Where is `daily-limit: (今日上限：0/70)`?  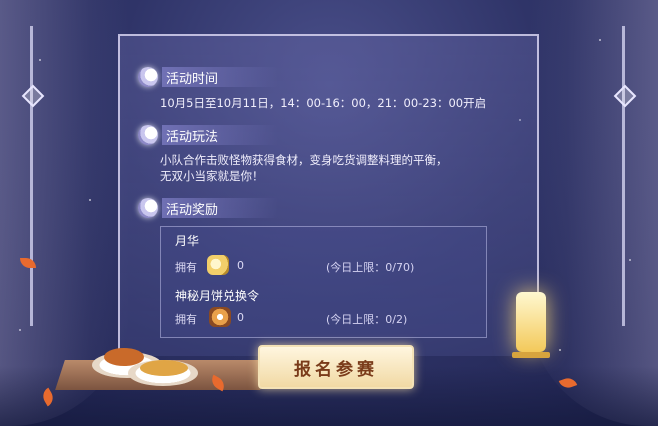
daily-limit: (今日上限：0/70) is located at coordinates (370, 267).